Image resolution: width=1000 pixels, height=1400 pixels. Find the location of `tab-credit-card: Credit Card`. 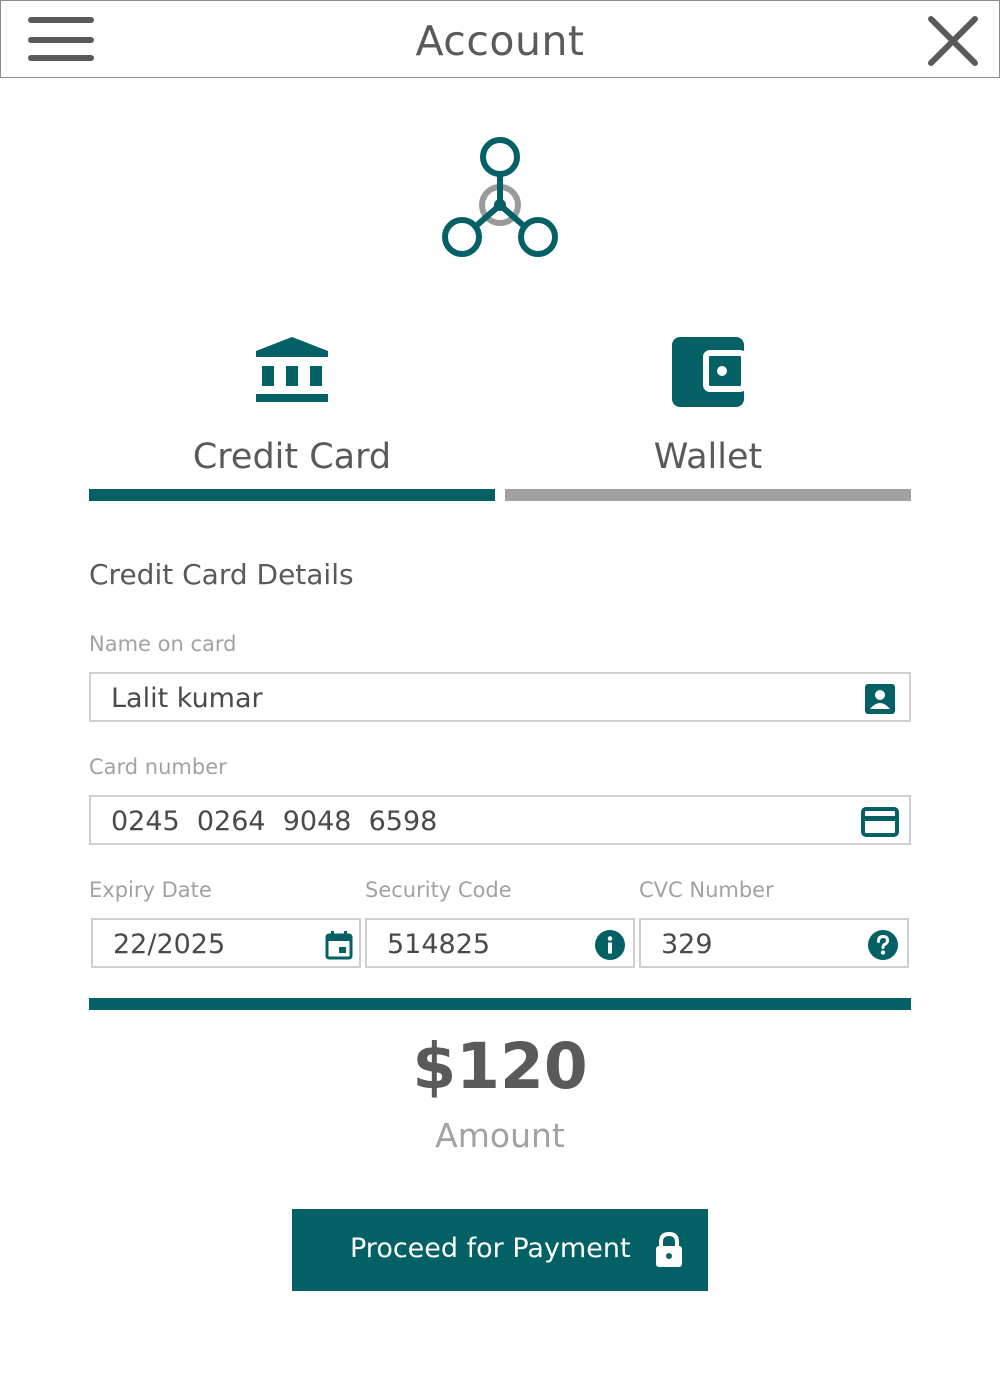

tab-credit-card: Credit Card is located at coordinates (292, 415).